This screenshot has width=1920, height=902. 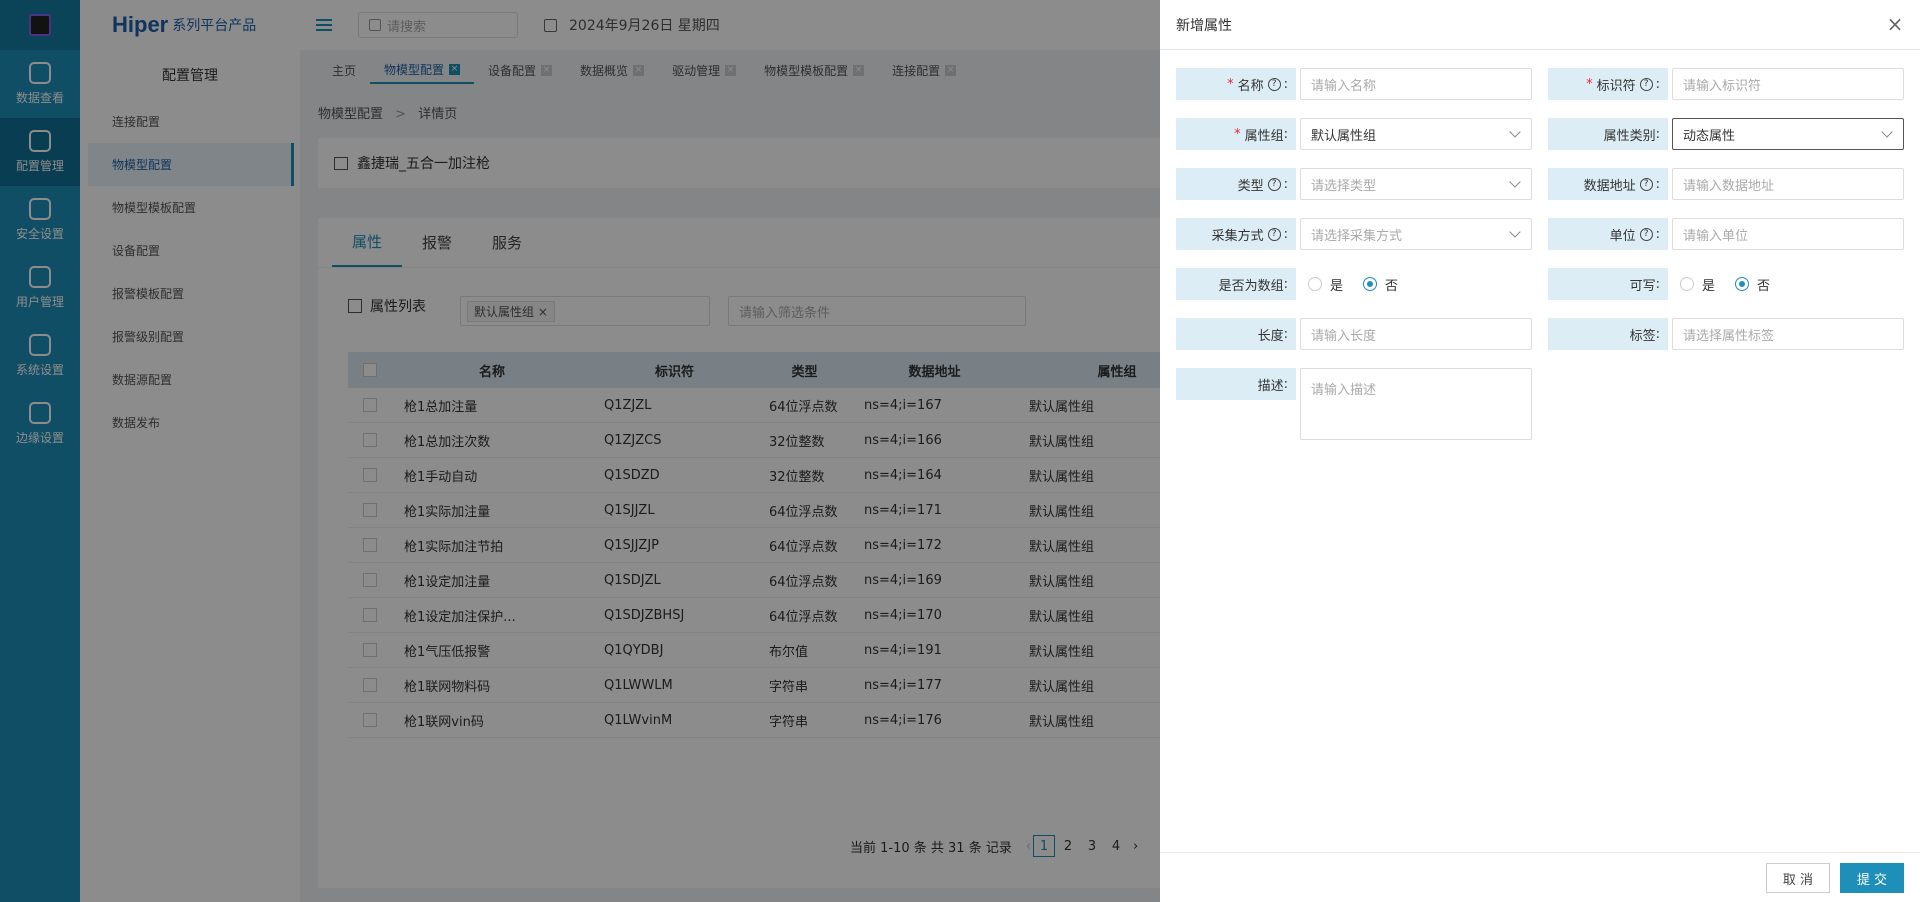 I want to click on group-select: 默认属性组, so click(x=1416, y=134).